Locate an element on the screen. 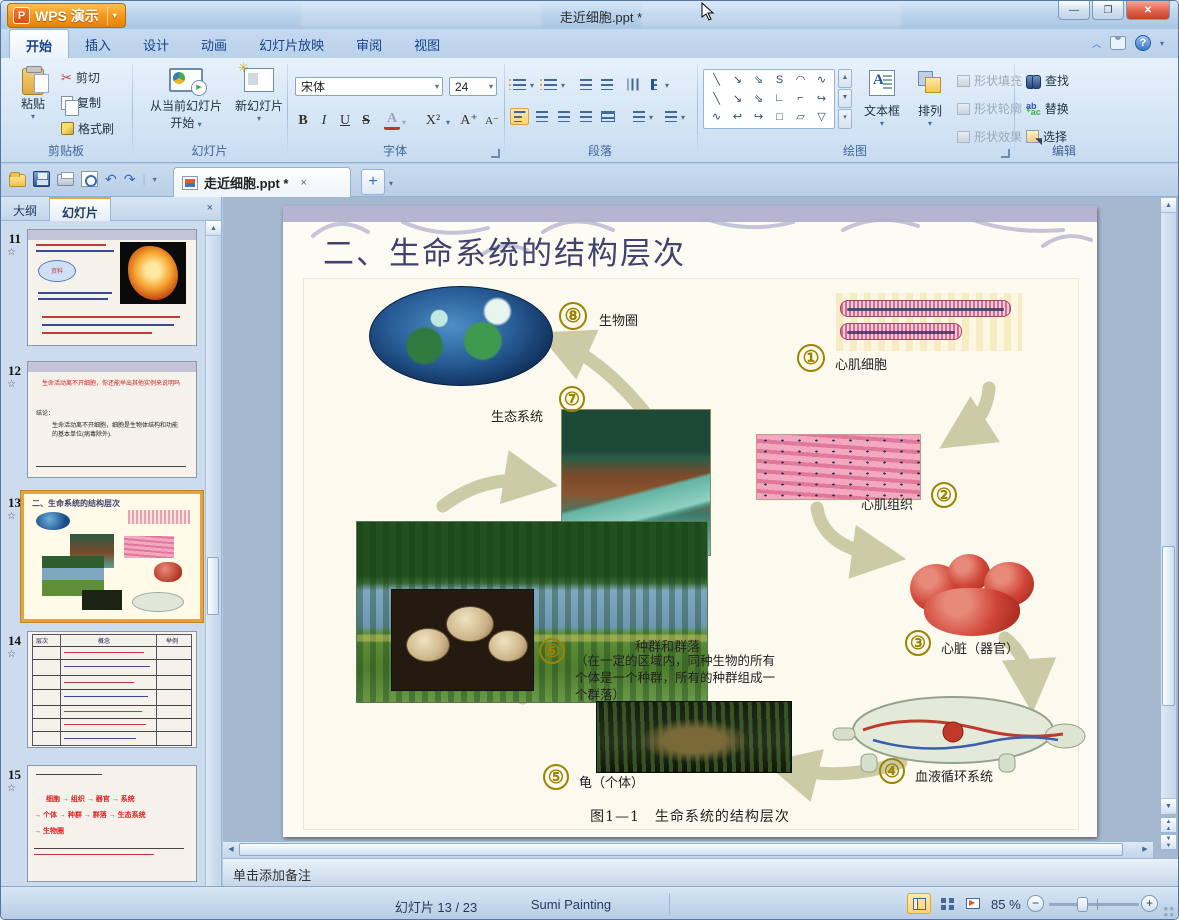 The image size is (1179, 920). font-dialog-launcher is located at coordinates (495, 153).